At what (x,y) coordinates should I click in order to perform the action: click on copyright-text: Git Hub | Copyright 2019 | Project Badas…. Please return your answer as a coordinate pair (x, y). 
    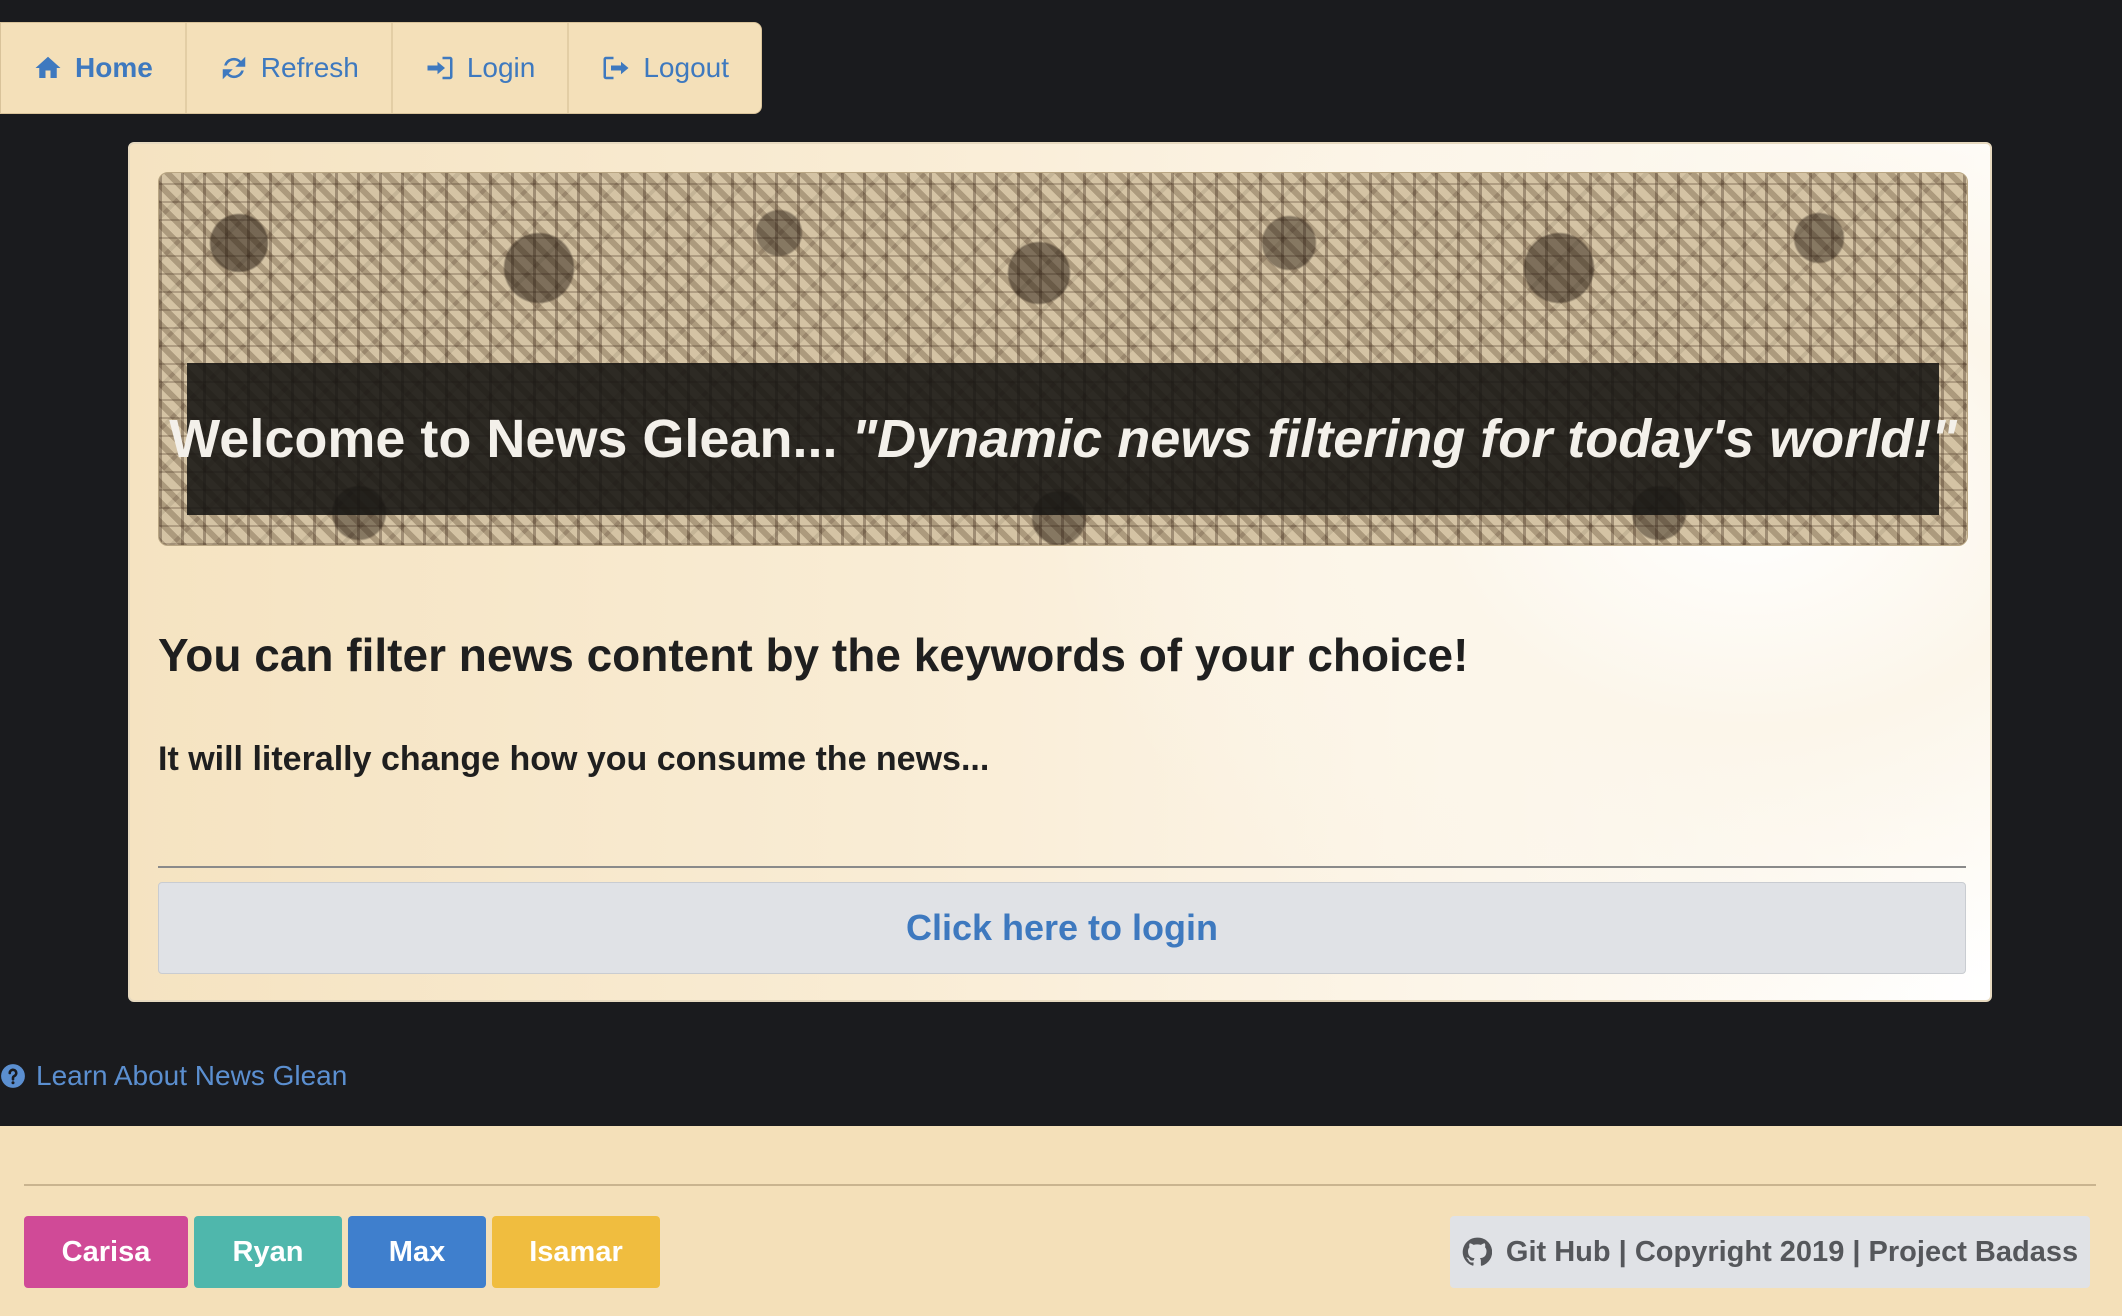
    Looking at the image, I should click on (1792, 1251).